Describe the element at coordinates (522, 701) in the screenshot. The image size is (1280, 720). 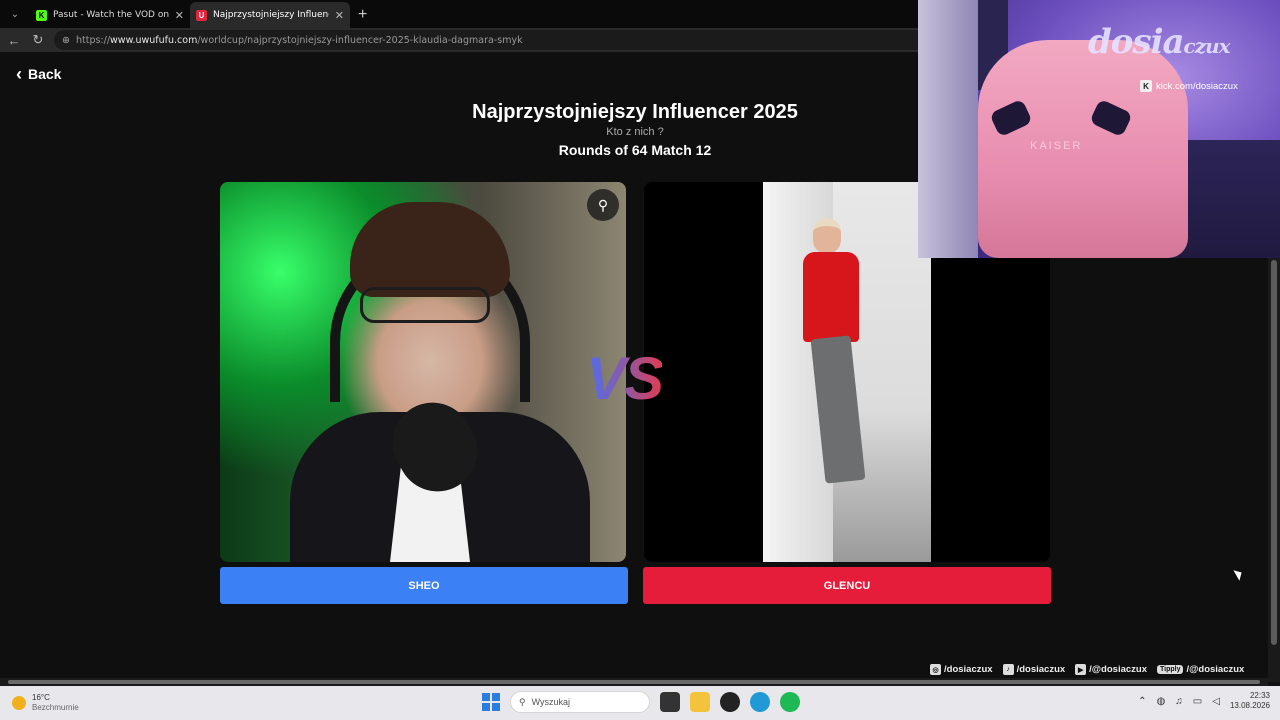
I see `search-icon: ⚲` at that location.